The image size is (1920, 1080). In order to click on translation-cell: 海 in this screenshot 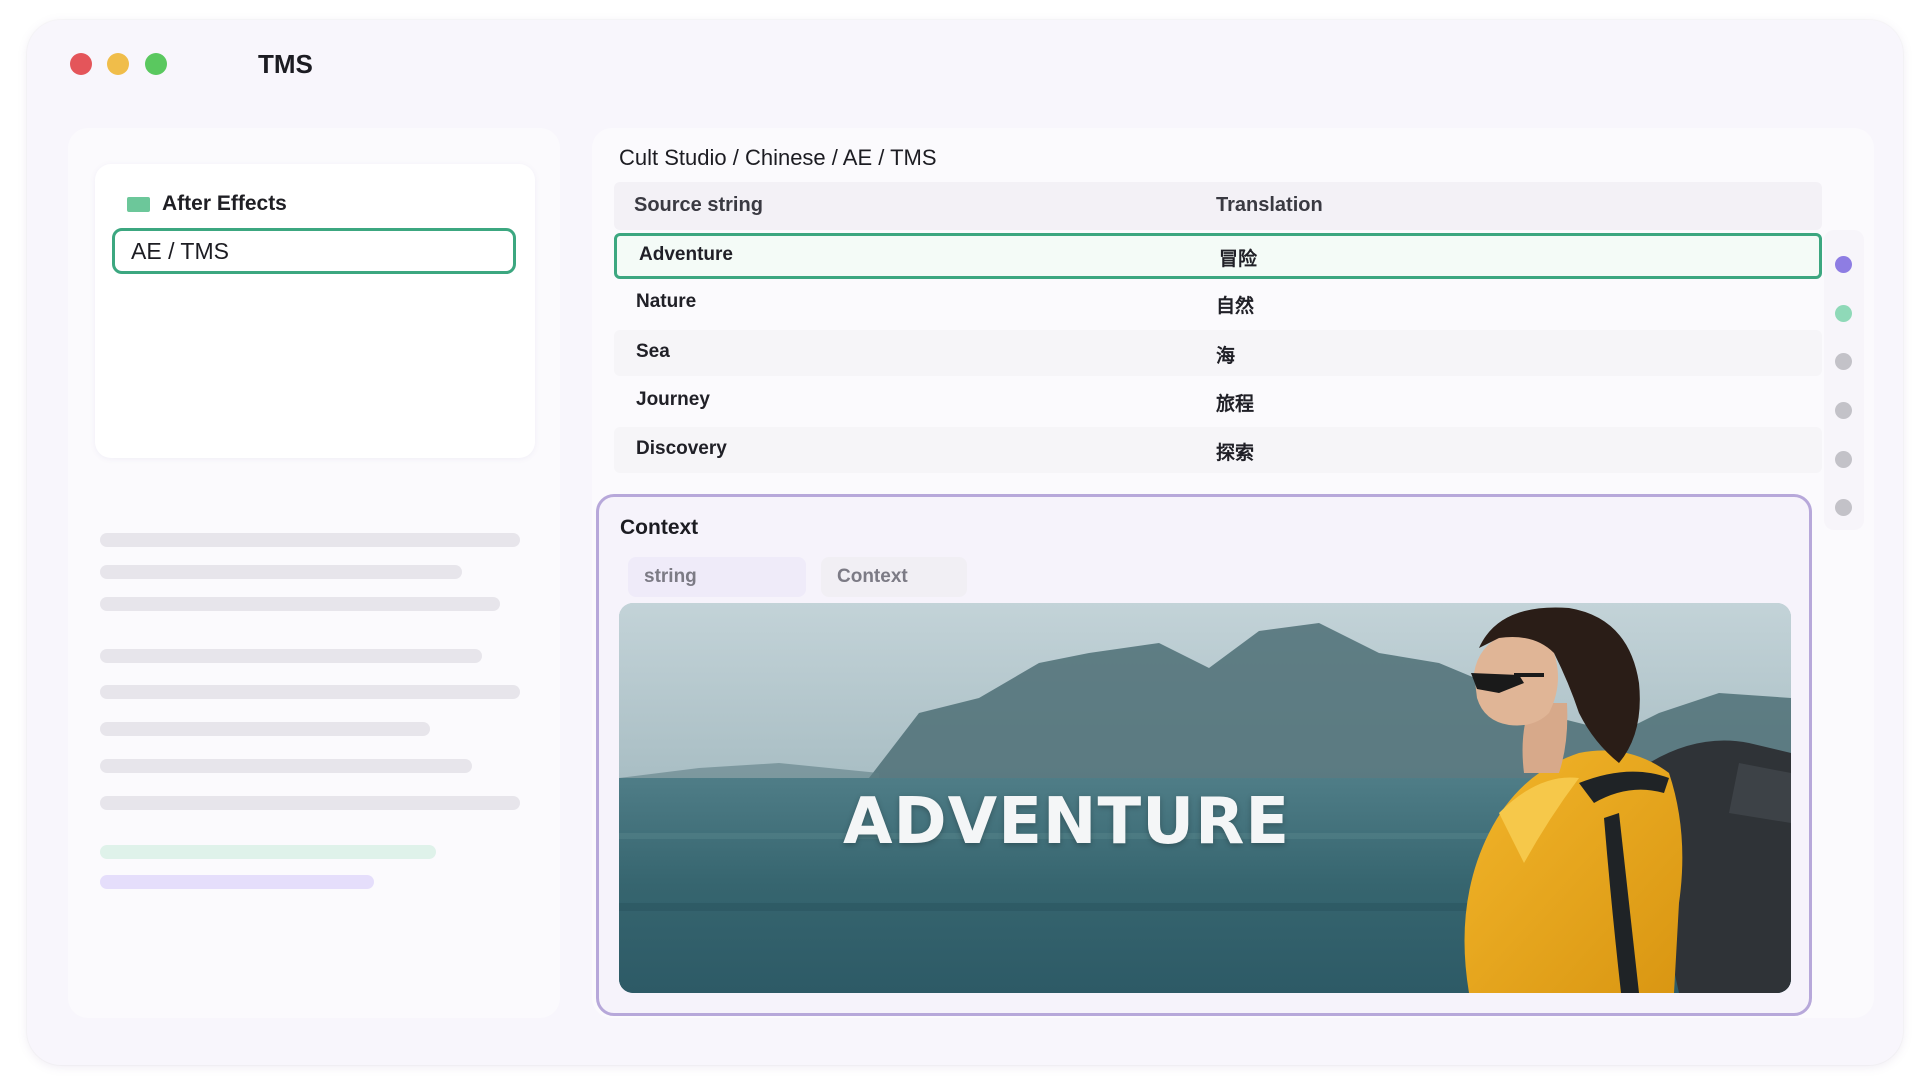, I will do `click(1225, 354)`.